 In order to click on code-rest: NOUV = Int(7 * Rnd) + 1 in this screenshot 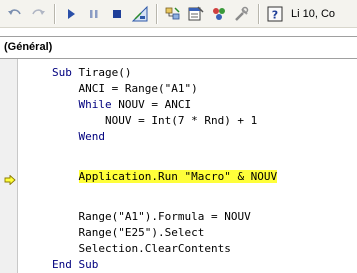, I will do `click(181, 120)`.